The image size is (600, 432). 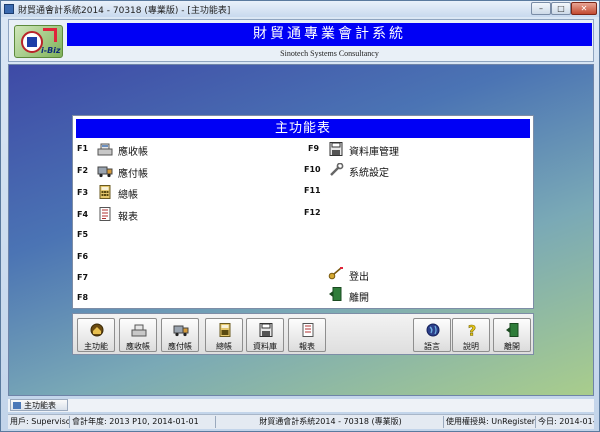 I want to click on receivable-button: 應收帳, so click(x=138, y=335).